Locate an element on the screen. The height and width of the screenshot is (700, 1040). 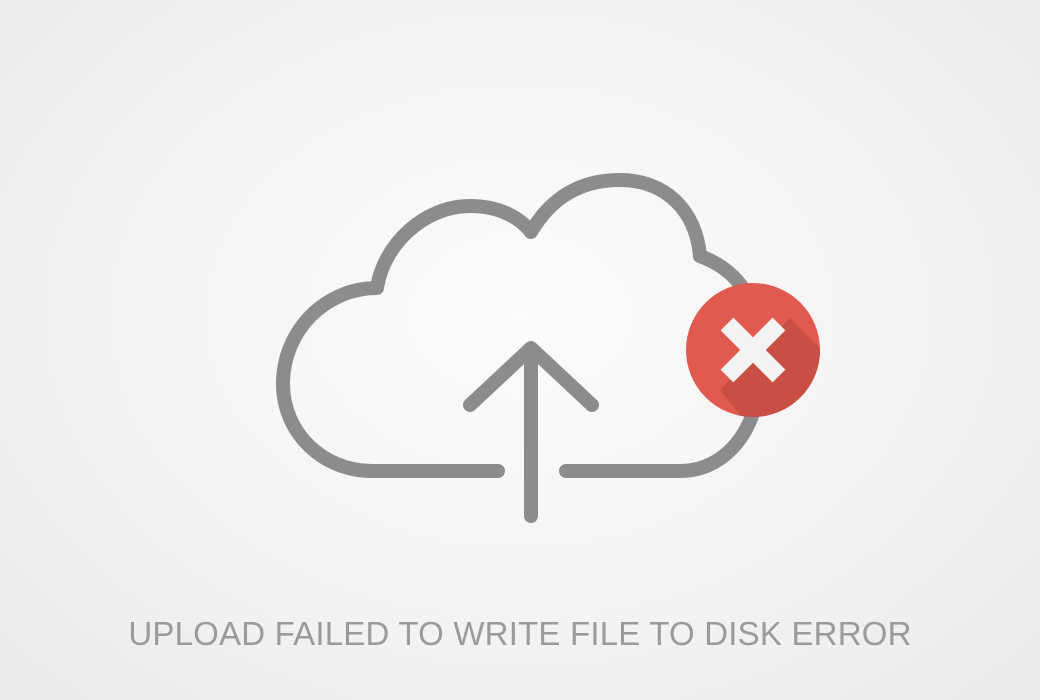
upload-arrow-icon is located at coordinates (531, 432).